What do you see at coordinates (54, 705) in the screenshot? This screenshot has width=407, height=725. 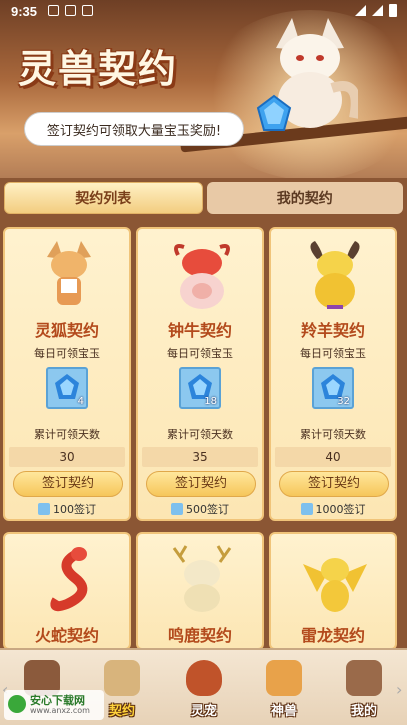 I see `watermark: 安心下载网 www.anxz.com` at bounding box center [54, 705].